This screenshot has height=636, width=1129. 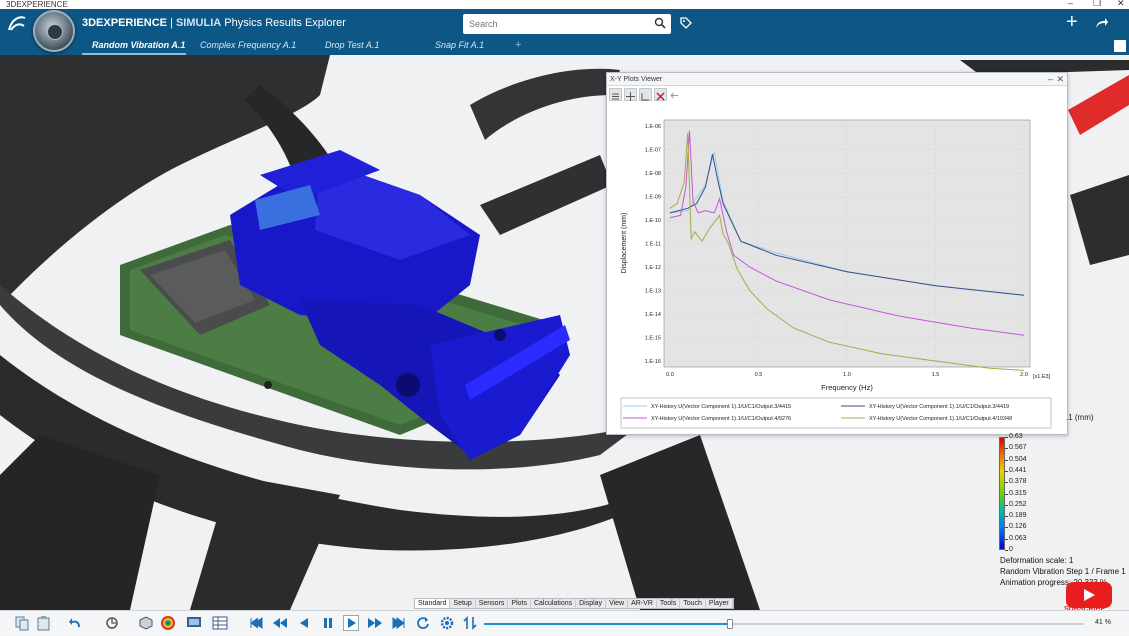 I want to click on colorbar-value: 0.126, so click(x=1018, y=527).